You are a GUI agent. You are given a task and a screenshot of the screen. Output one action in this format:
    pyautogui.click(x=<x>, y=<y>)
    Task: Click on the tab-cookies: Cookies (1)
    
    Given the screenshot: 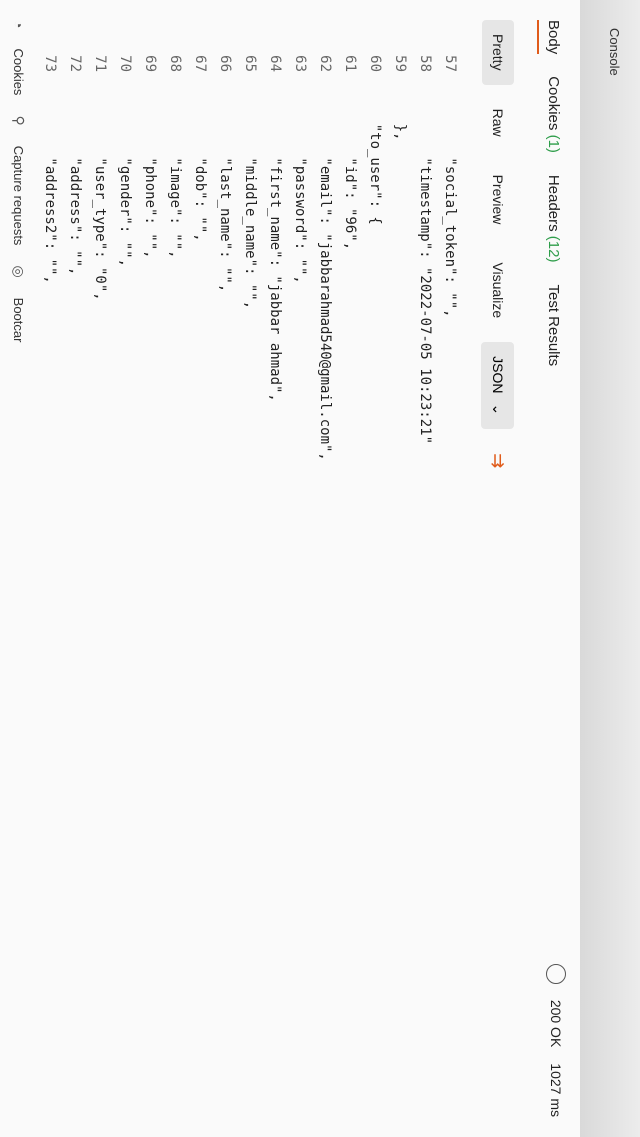 What is the action you would take?
    pyautogui.click(x=554, y=114)
    